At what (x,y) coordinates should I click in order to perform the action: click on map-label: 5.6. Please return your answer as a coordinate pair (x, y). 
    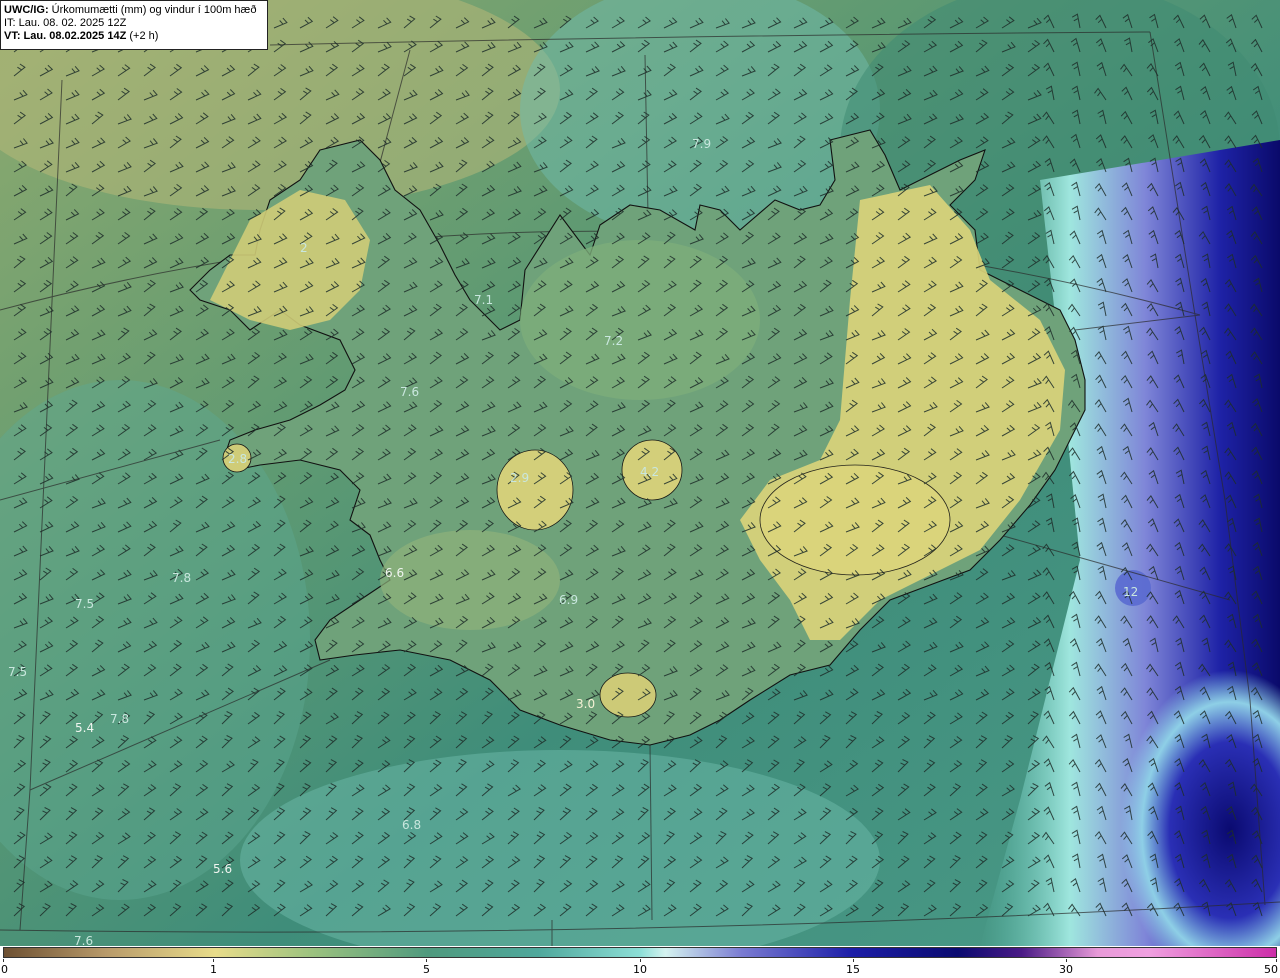
    Looking at the image, I should click on (222, 869).